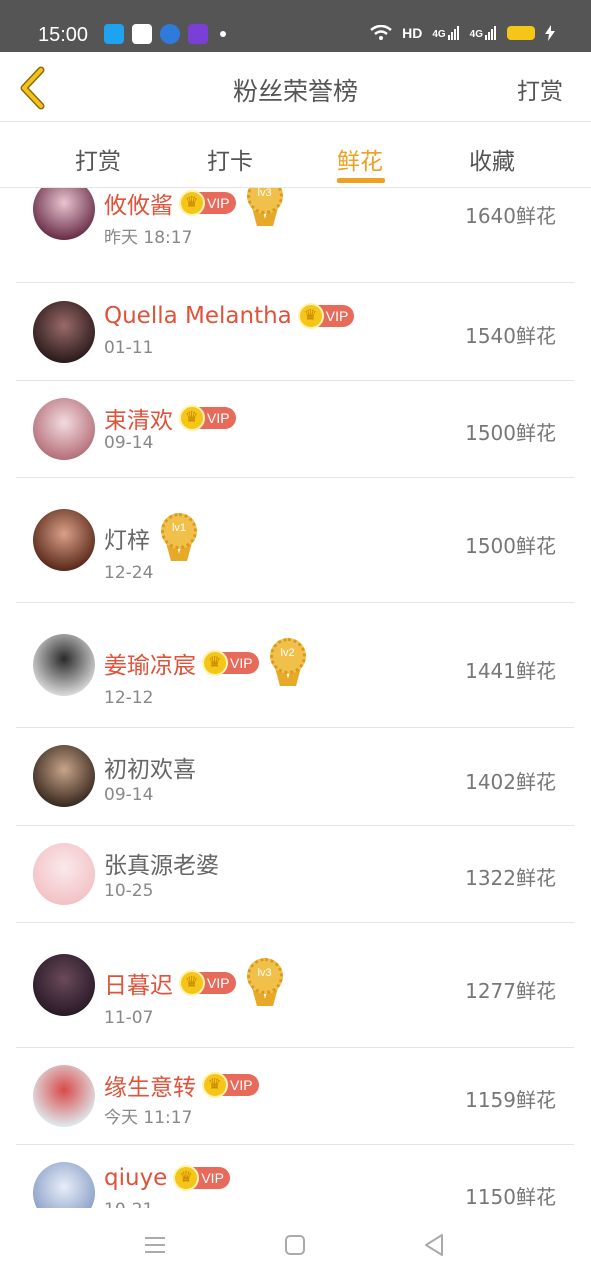  I want to click on user-name: 初初欢喜, so click(150, 767).